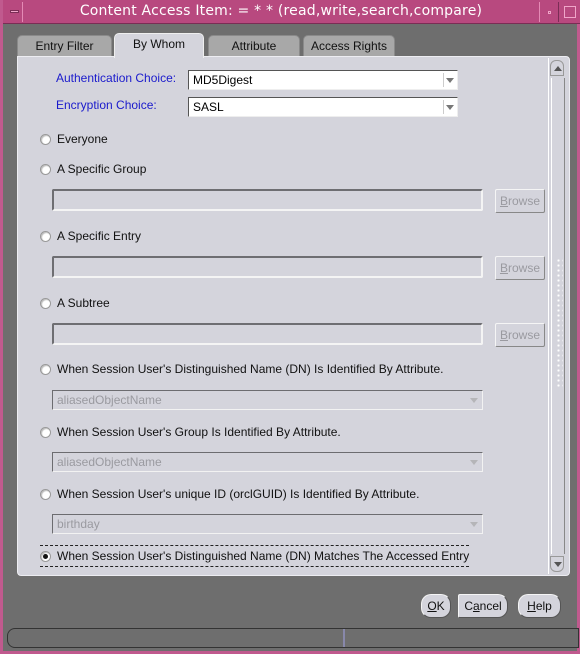 Image resolution: width=580 pixels, height=654 pixels. I want to click on encryption-choice-value: SASL, so click(208, 107).